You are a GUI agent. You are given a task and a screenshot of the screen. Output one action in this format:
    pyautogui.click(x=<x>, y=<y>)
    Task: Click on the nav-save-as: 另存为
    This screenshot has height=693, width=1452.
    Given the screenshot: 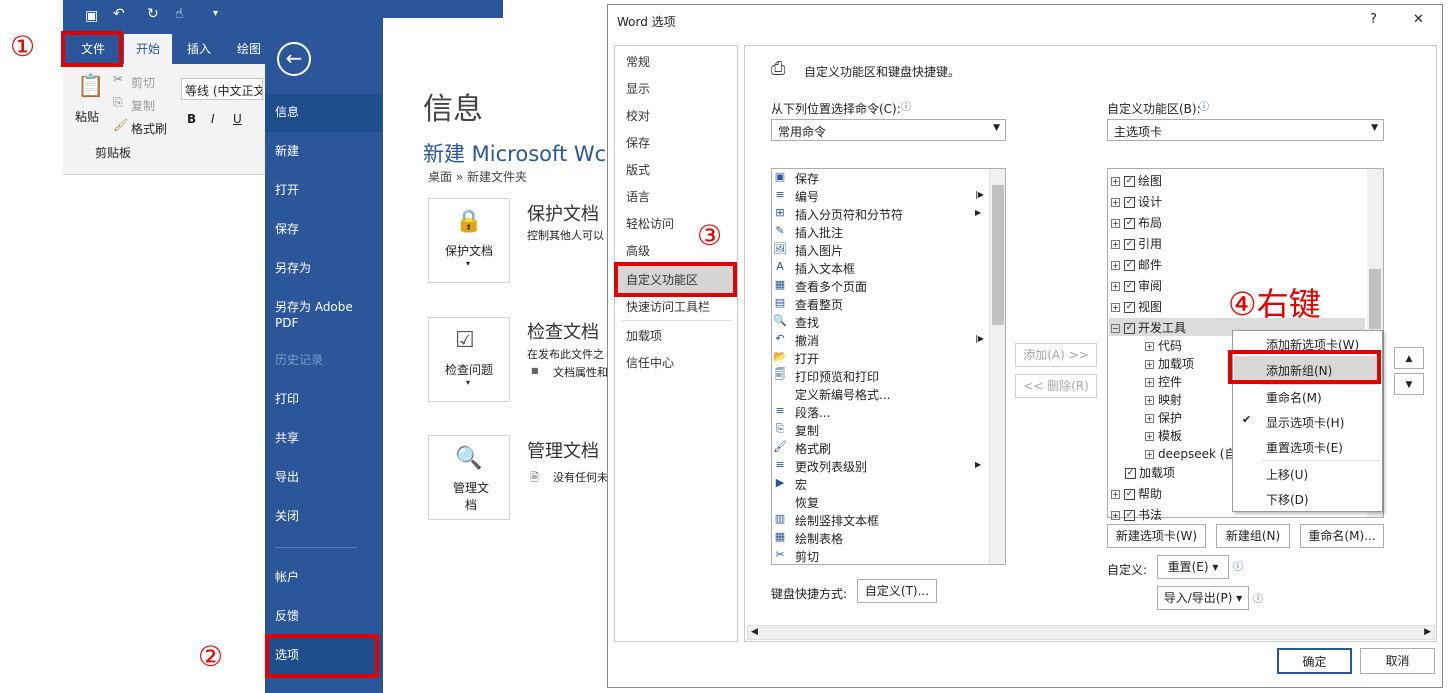 What is the action you would take?
    pyautogui.click(x=293, y=268)
    